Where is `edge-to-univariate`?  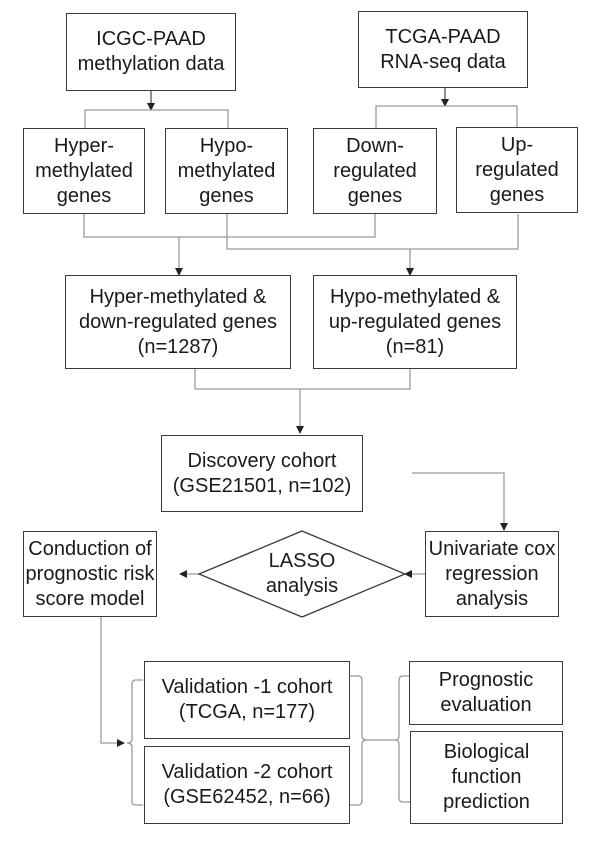
edge-to-univariate is located at coordinates (460, 501).